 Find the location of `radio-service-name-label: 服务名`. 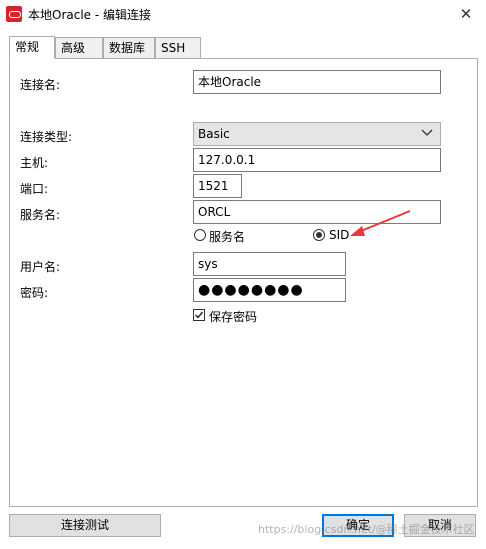

radio-service-name-label: 服务名 is located at coordinates (227, 237).